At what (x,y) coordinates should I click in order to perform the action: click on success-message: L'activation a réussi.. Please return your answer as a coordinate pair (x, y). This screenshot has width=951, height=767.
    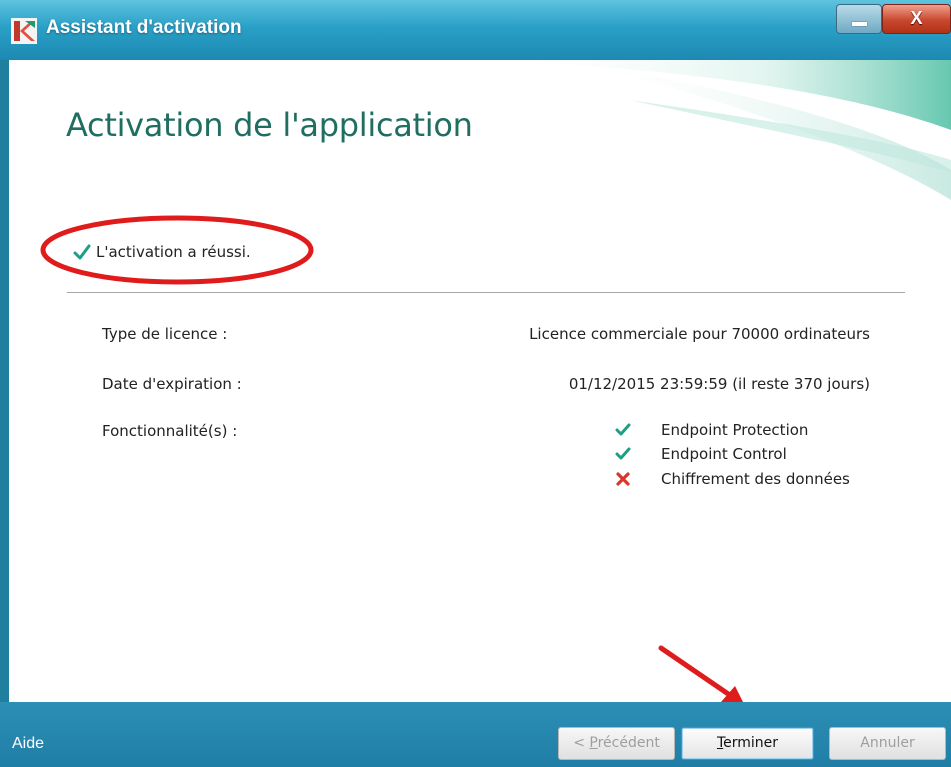
    Looking at the image, I should click on (173, 252).